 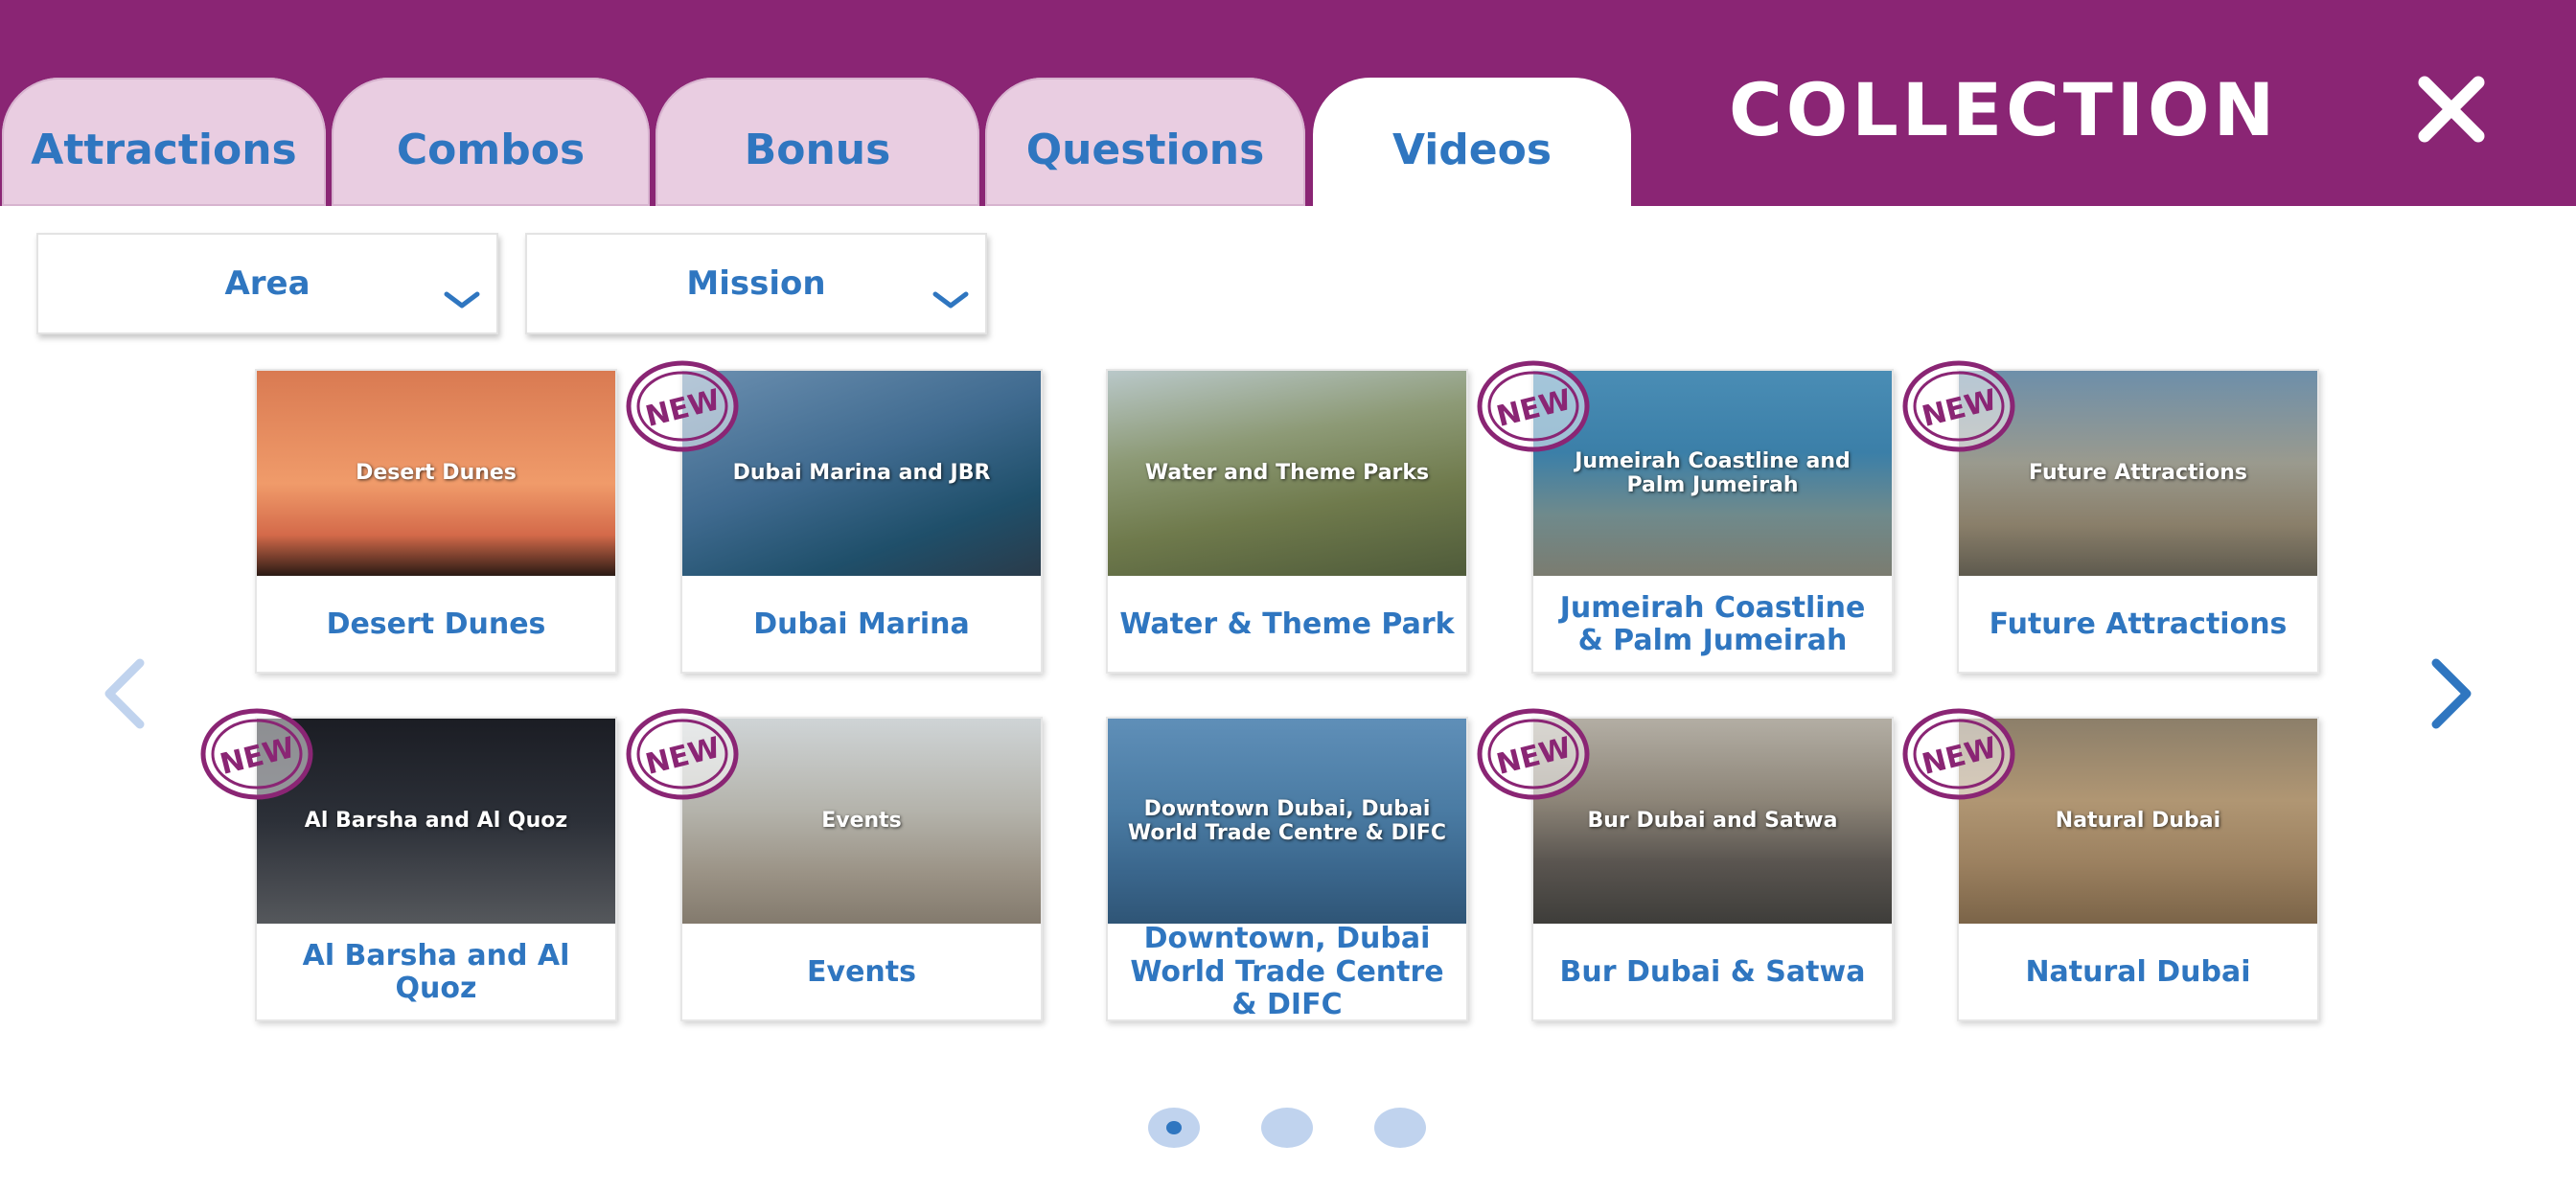 I want to click on thumbnail-text: Natural Dubai, so click(x=2138, y=822).